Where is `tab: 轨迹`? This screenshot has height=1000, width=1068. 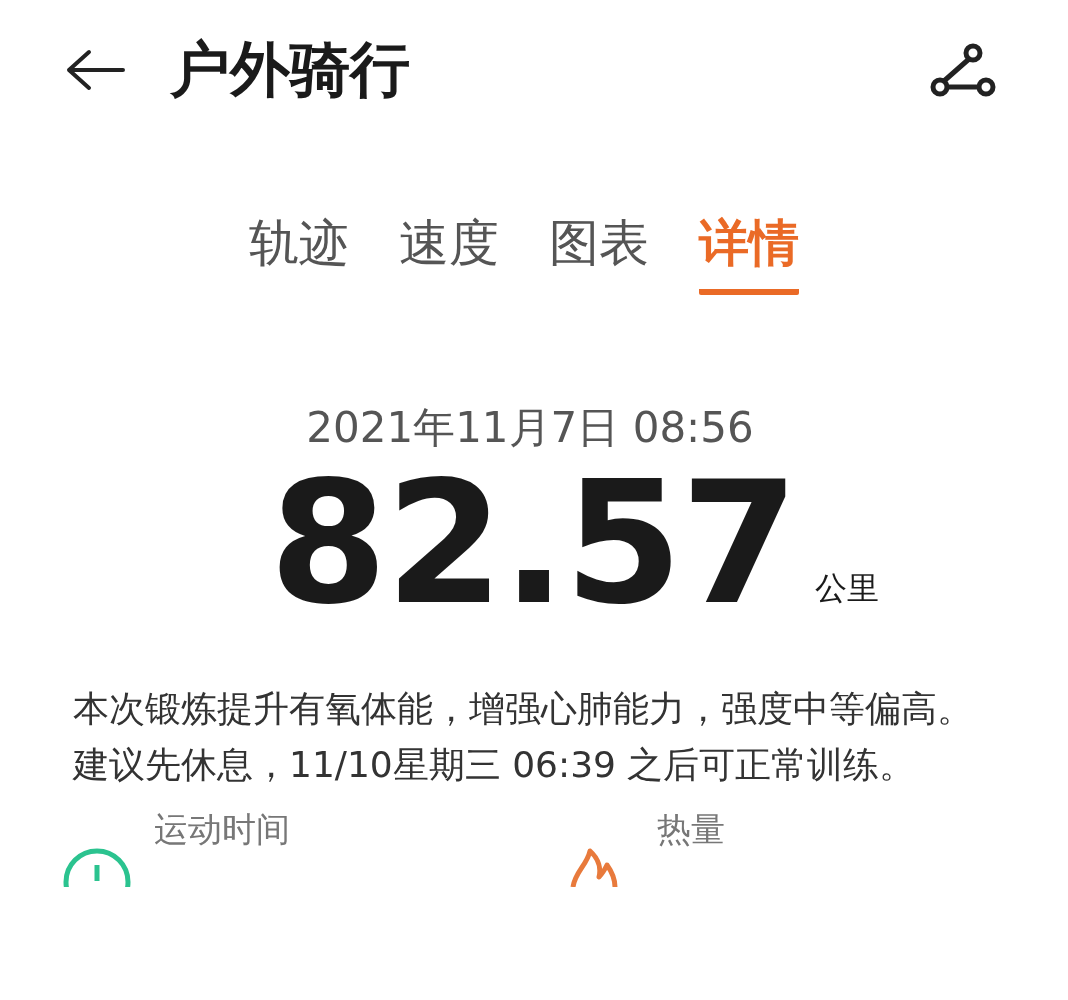
tab: 轨迹 is located at coordinates (299, 252).